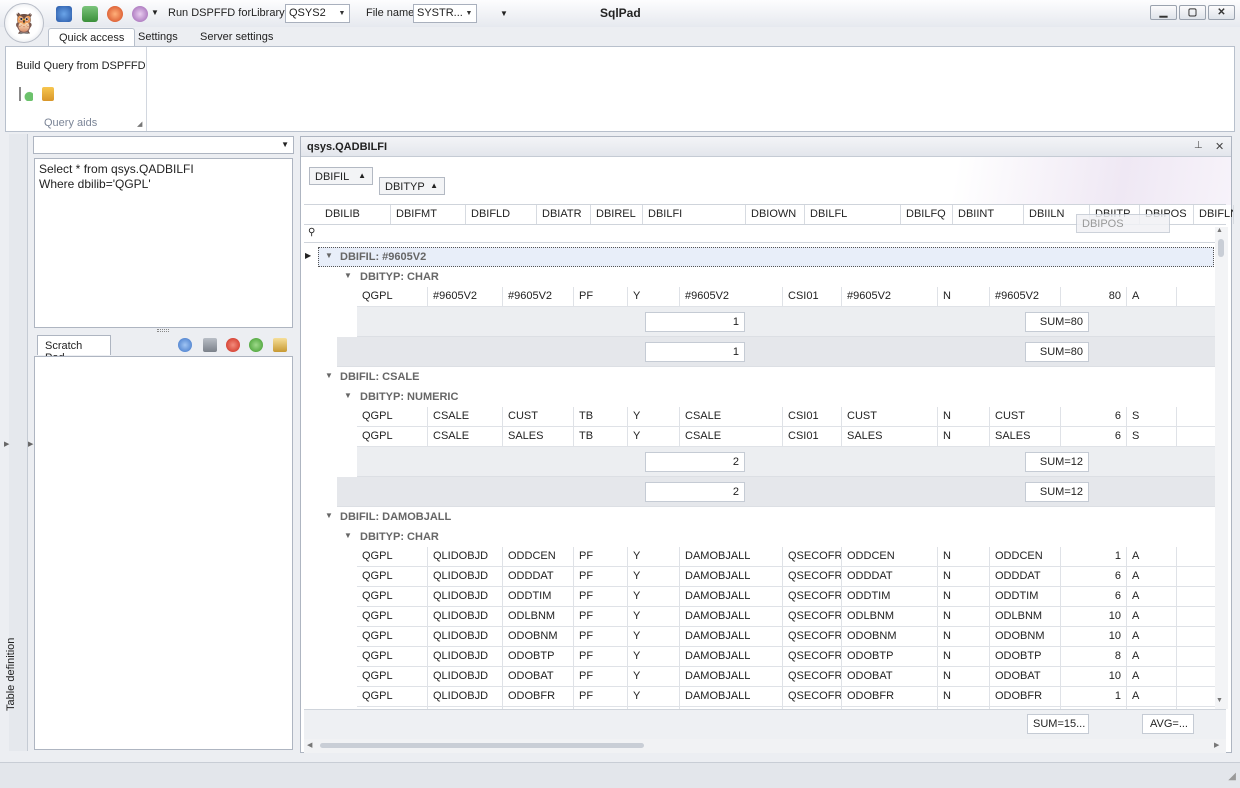 The width and height of the screenshot is (1240, 788). What do you see at coordinates (1025, 417) in the screenshot?
I see `table-cell: CUST` at bounding box center [1025, 417].